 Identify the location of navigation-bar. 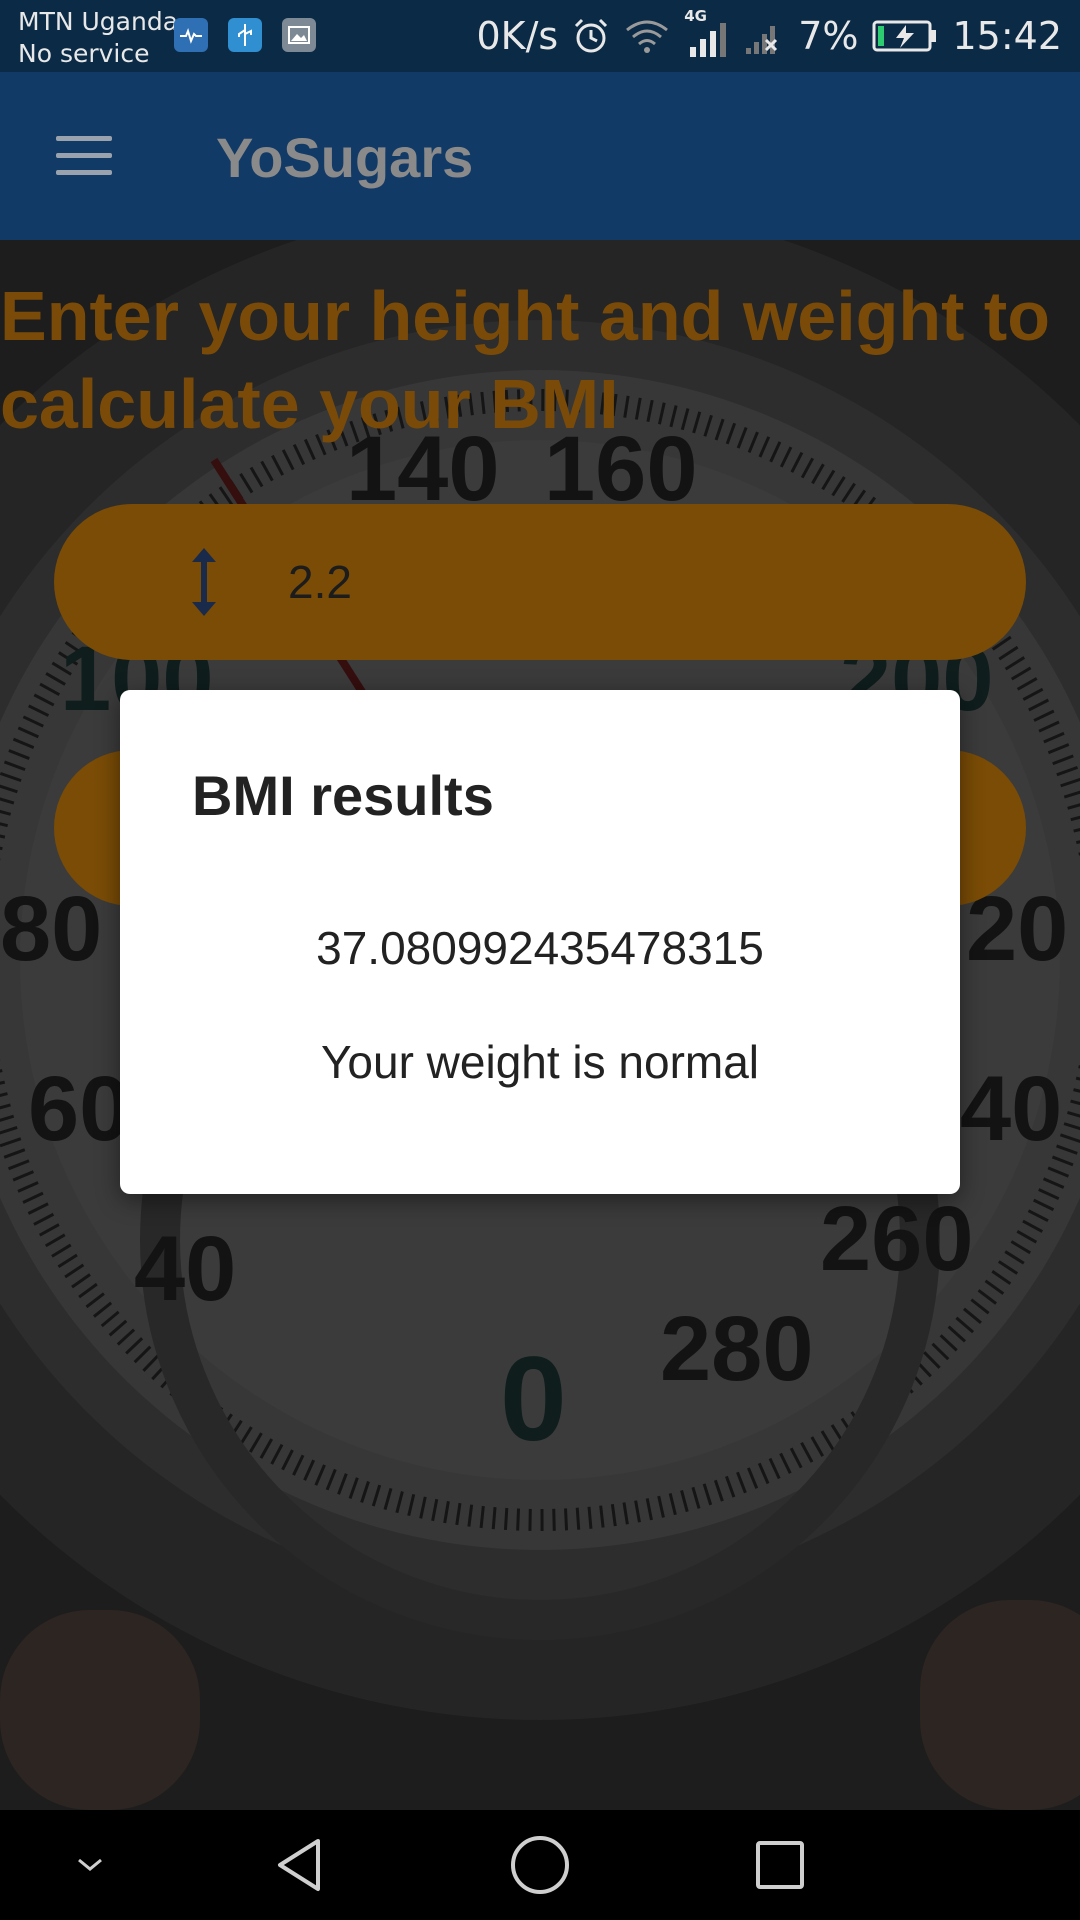
(540, 1865).